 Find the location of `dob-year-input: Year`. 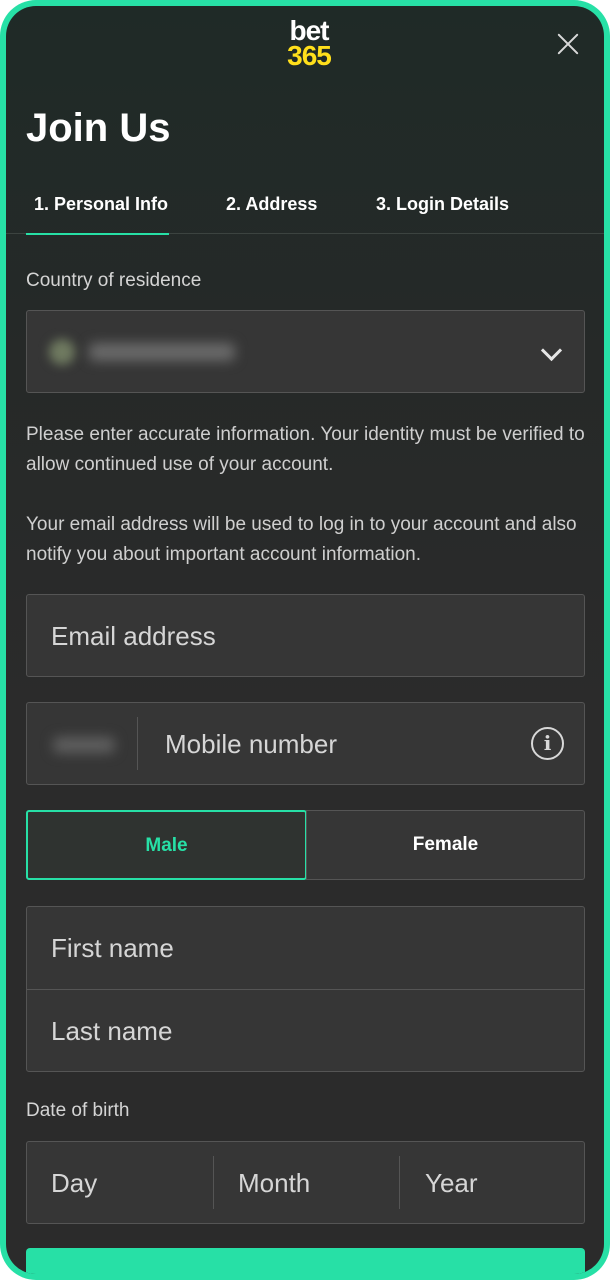

dob-year-input: Year is located at coordinates (451, 1183).